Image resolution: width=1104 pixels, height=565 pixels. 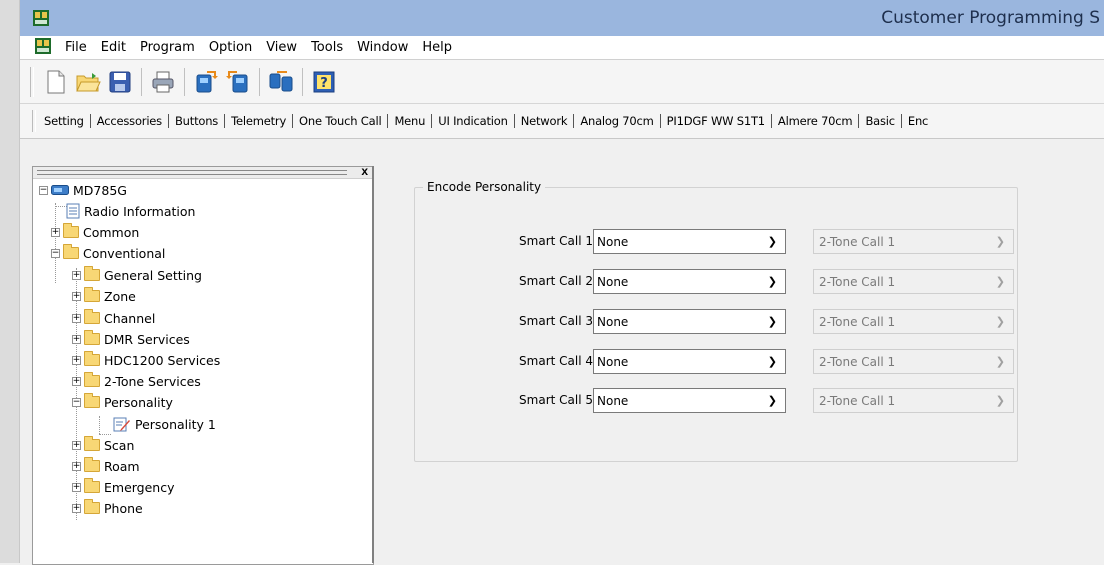 I want to click on menu-tools: Tools, so click(x=327, y=47).